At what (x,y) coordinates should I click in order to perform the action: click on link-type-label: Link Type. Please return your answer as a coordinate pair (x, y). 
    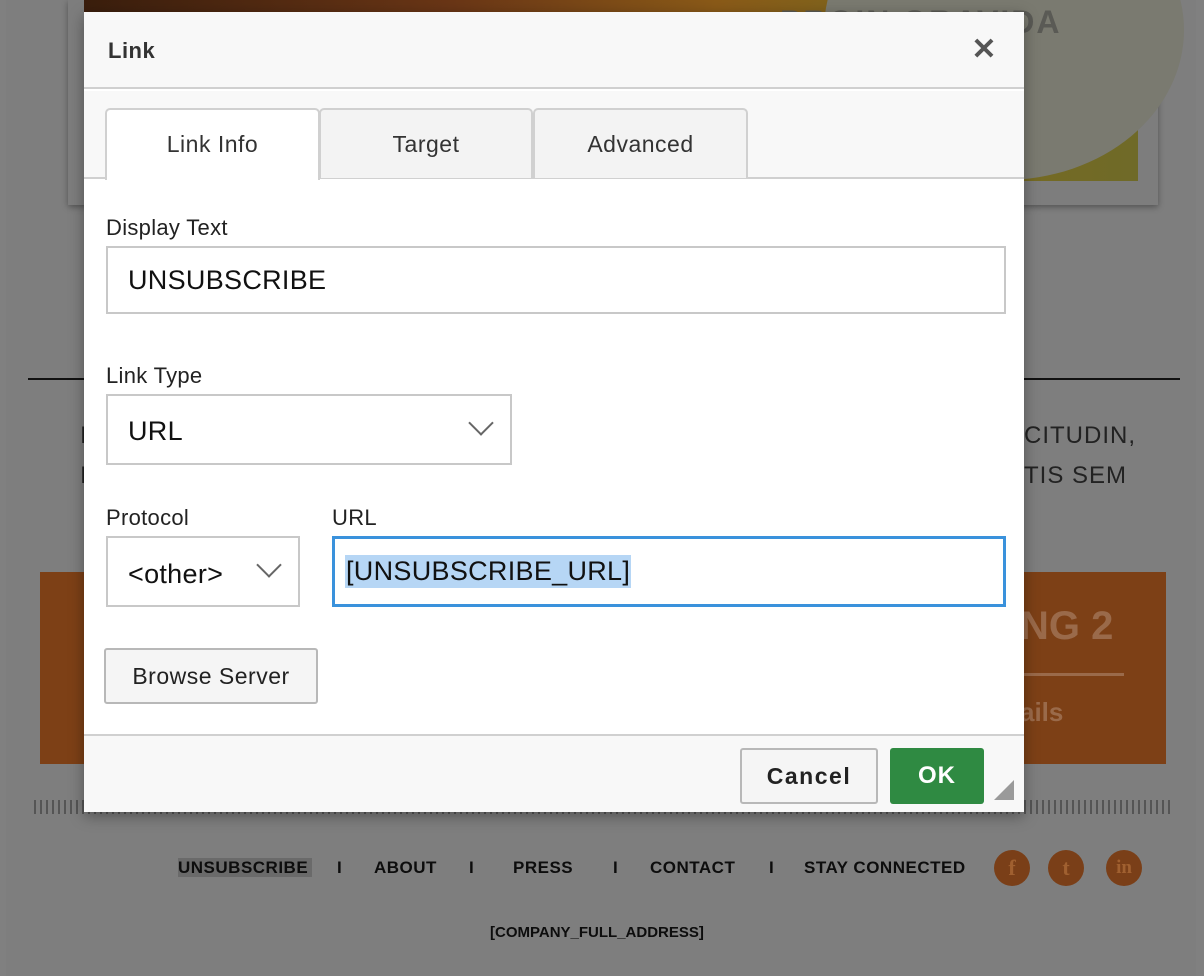
    Looking at the image, I should click on (154, 375).